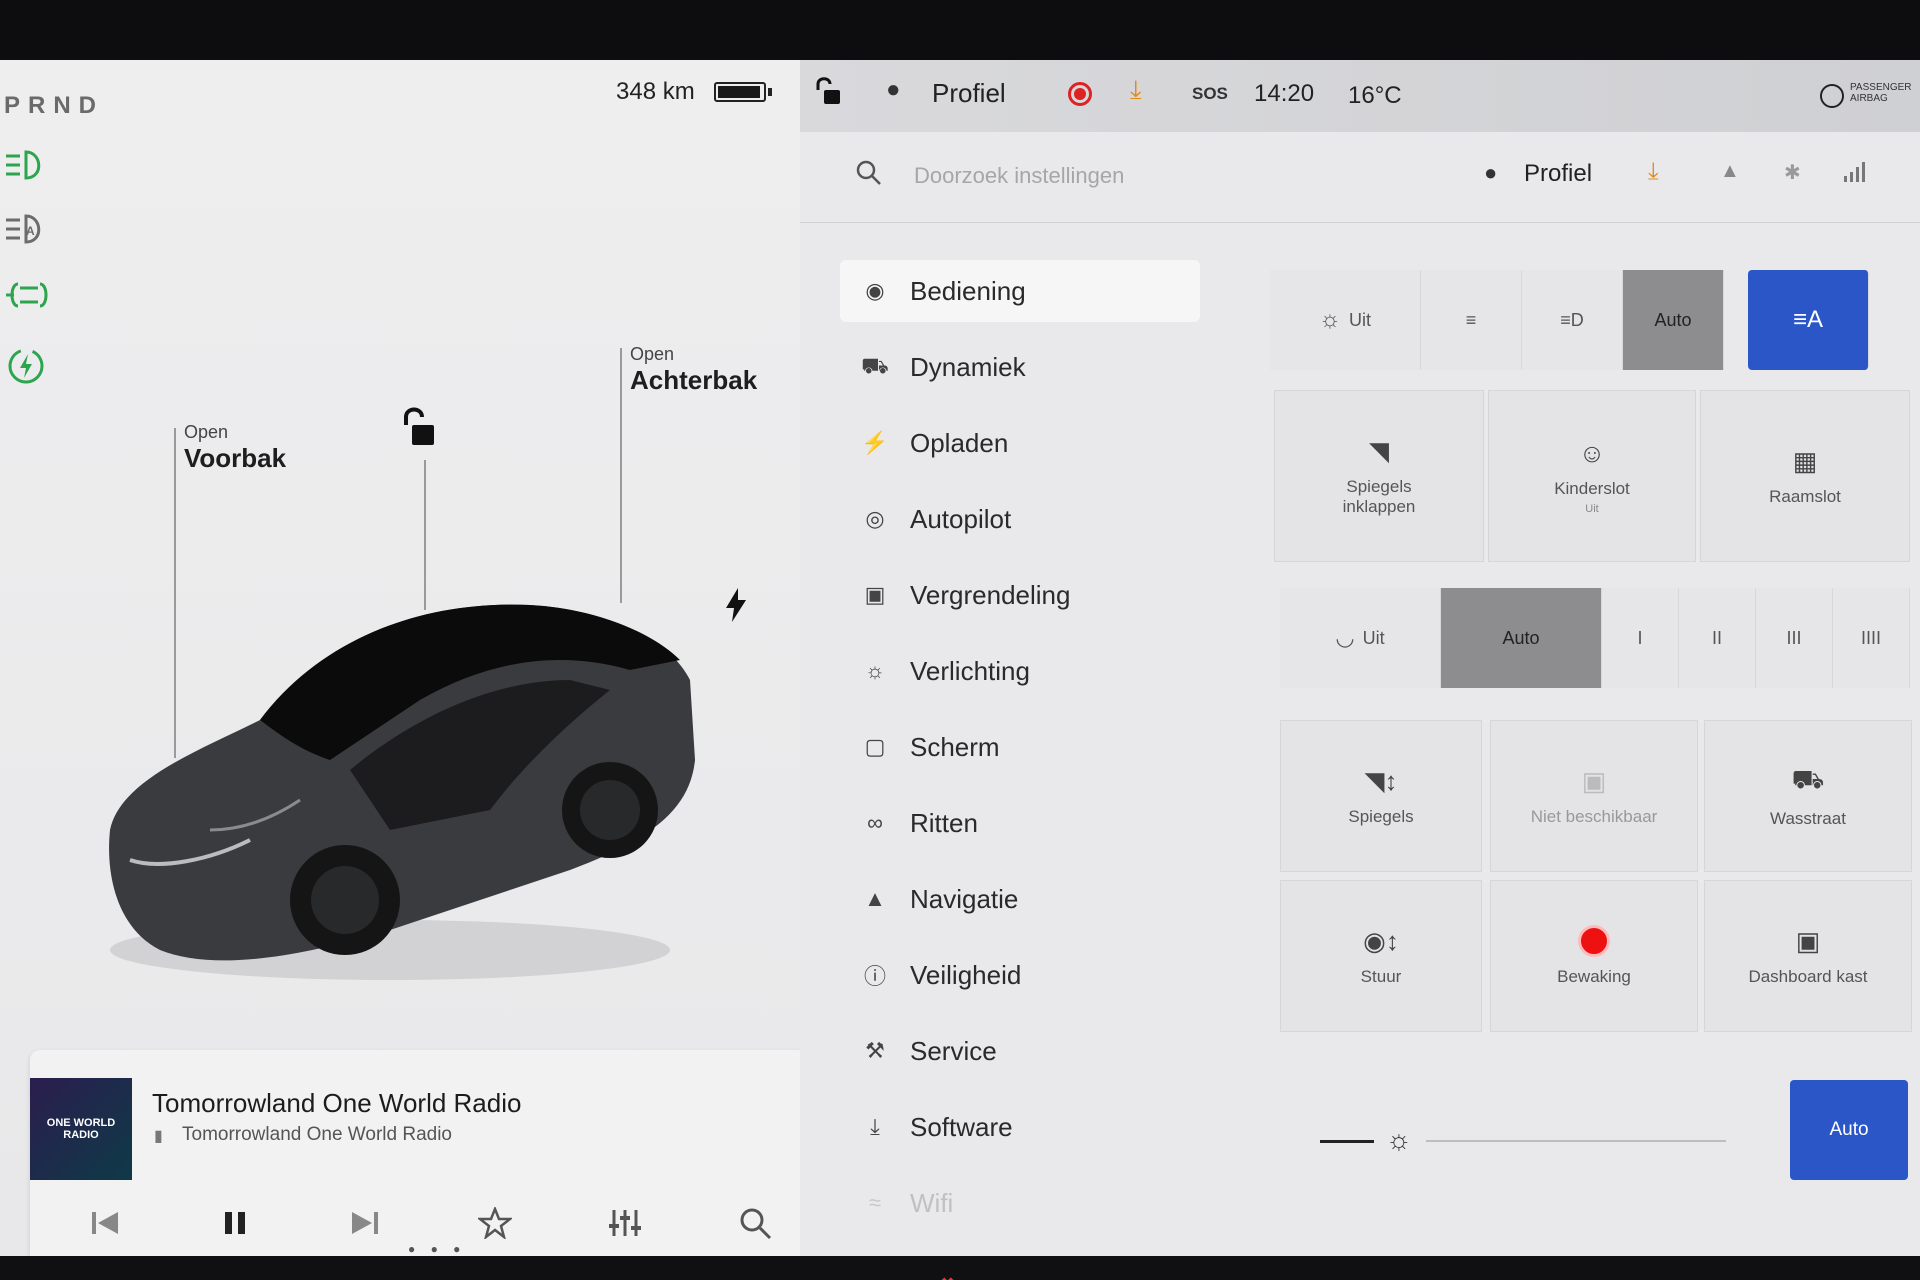 This screenshot has height=1280, width=1920. Describe the element at coordinates (1020, 443) in the screenshot. I see `menu-item-opladen: ⚡ Opladen` at that location.